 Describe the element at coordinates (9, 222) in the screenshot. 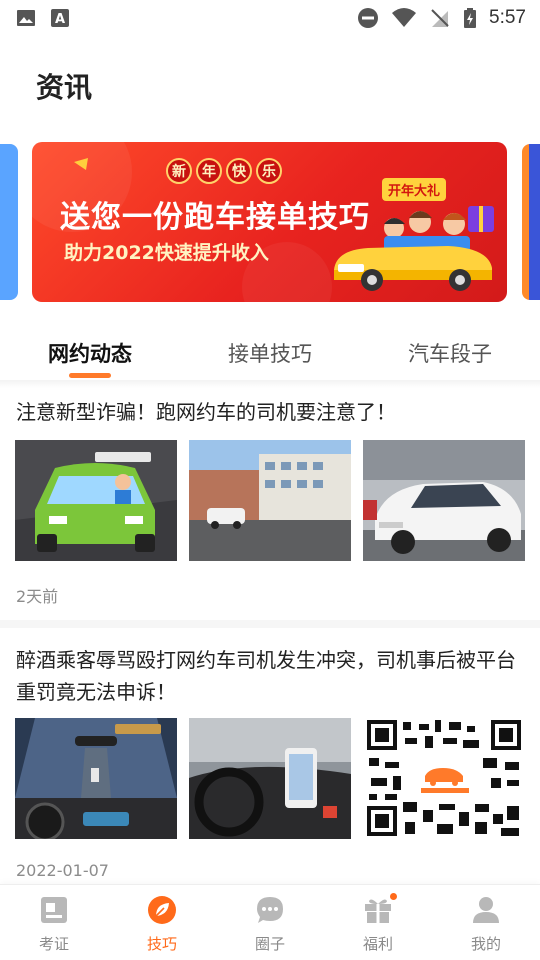

I see `banner-prev-peek` at that location.